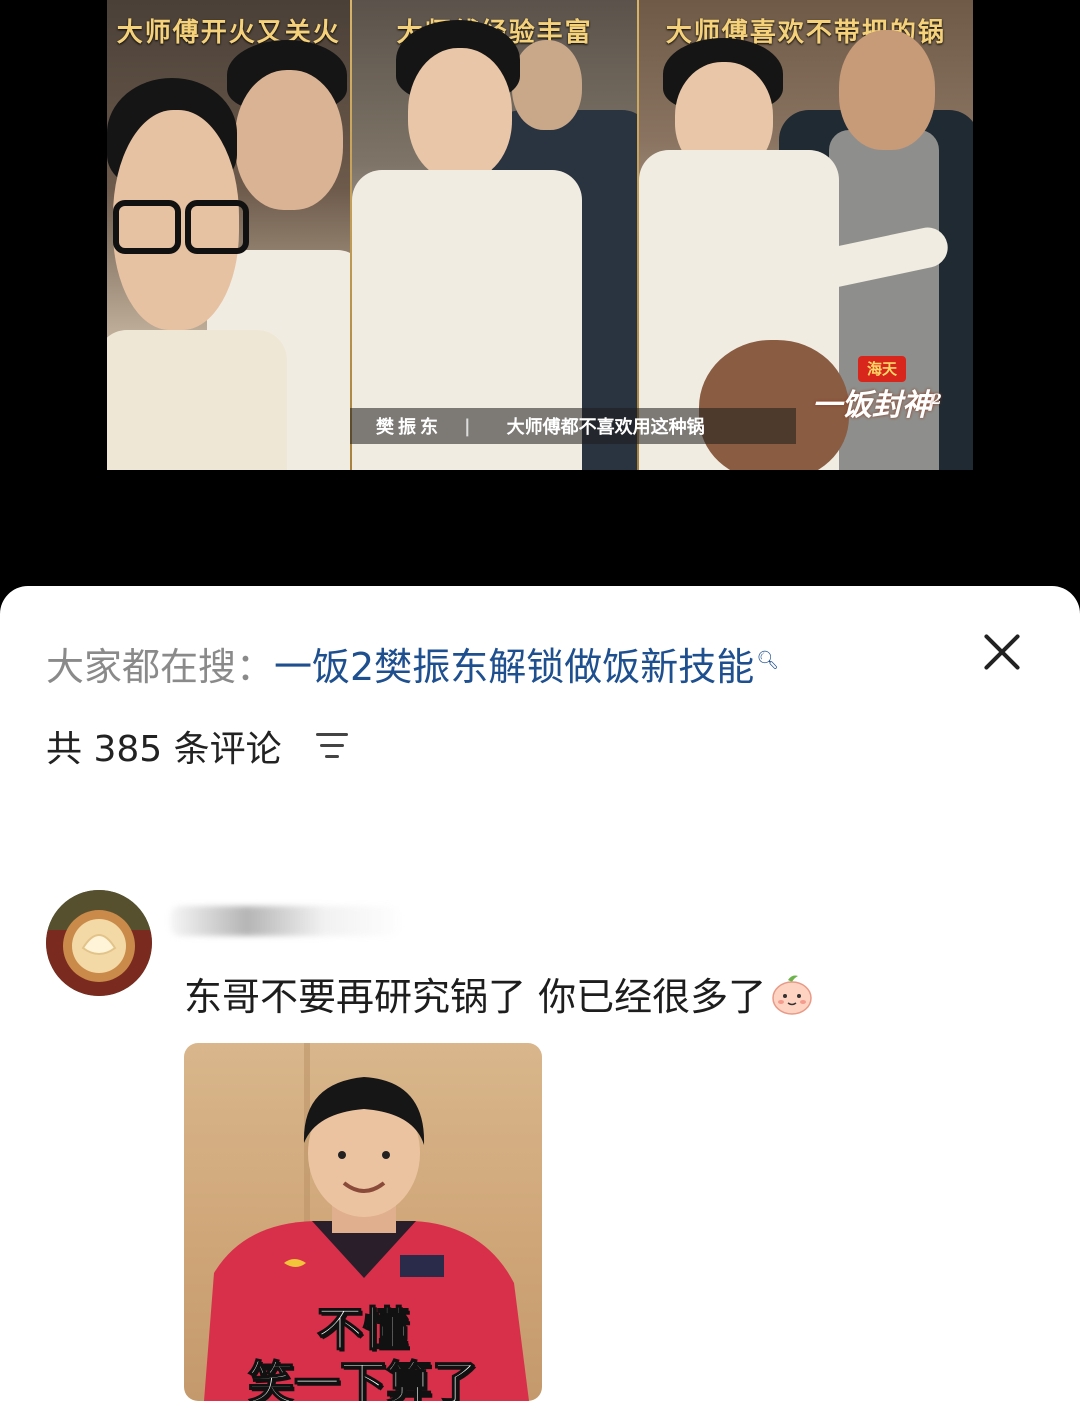 The image size is (1080, 1424). I want to click on comment-text: 东哥不要再研究锅了 你已经很多了, so click(499, 993).